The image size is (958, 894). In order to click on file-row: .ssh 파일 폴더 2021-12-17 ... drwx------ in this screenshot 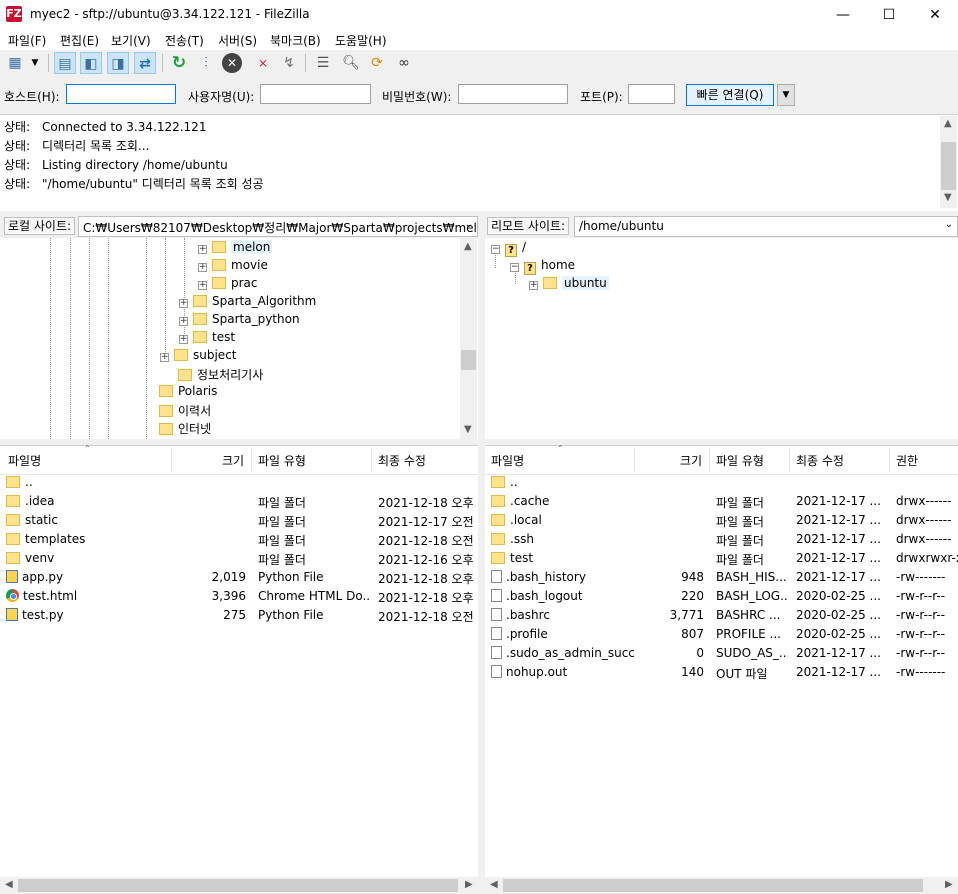, I will do `click(721, 539)`.